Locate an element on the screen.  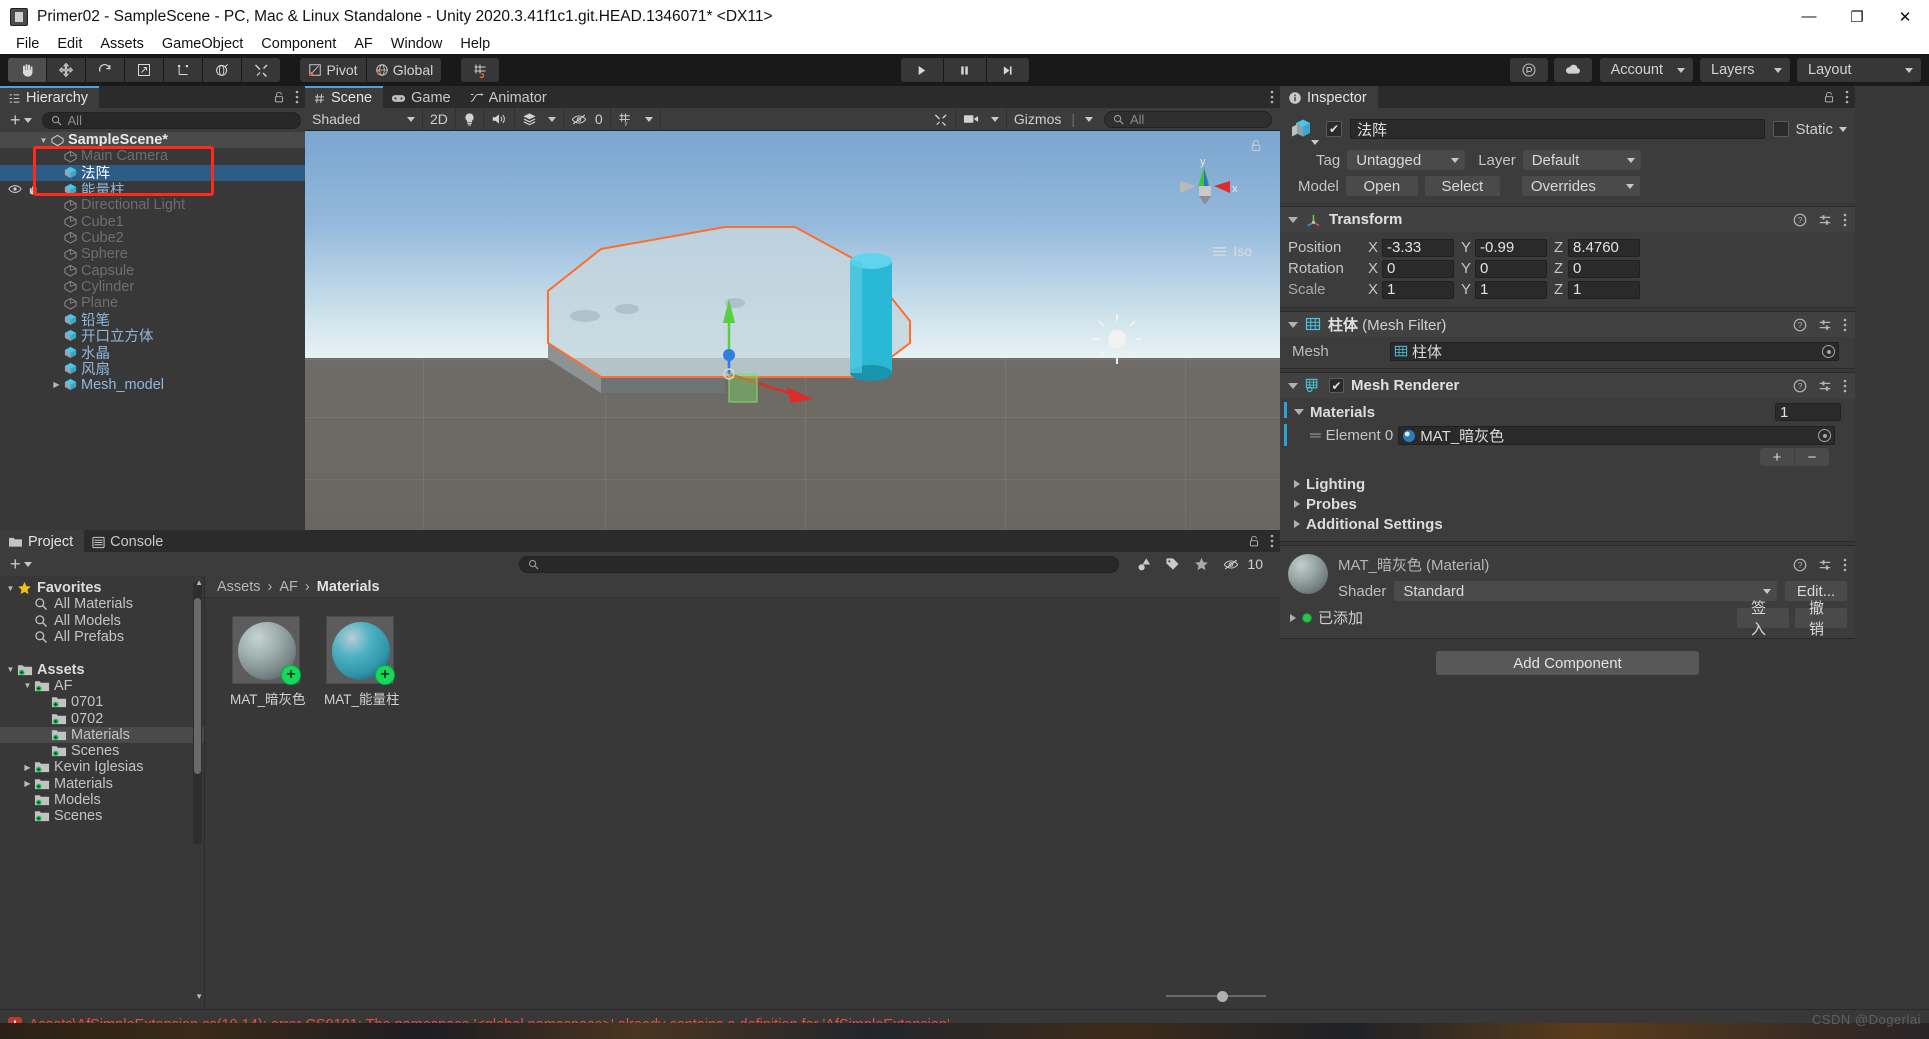
project-tree-item-5: ▼ Assets is located at coordinates (102, 669).